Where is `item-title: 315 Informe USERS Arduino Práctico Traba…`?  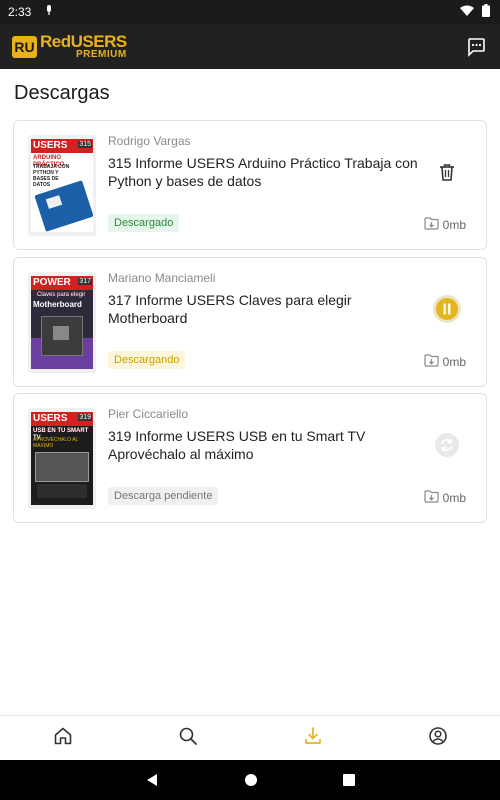
item-title: 315 Informe USERS Arduino Práctico Traba… is located at coordinates (263, 172).